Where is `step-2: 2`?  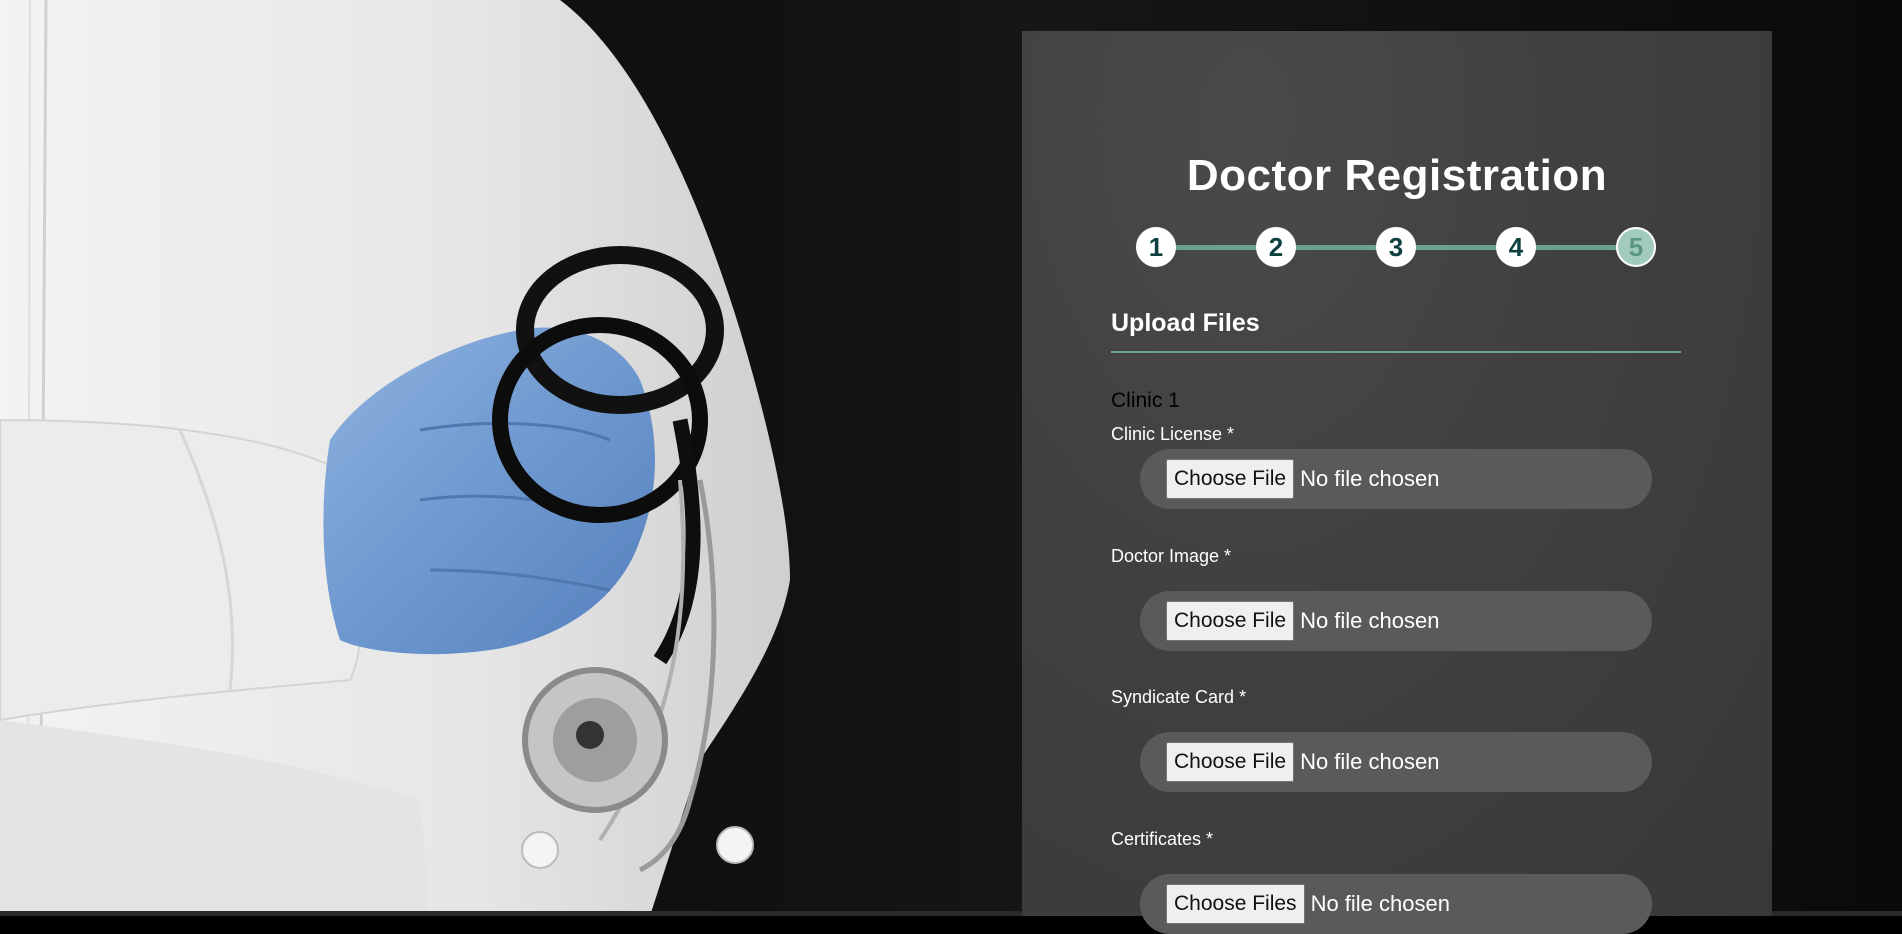 step-2: 2 is located at coordinates (1276, 247).